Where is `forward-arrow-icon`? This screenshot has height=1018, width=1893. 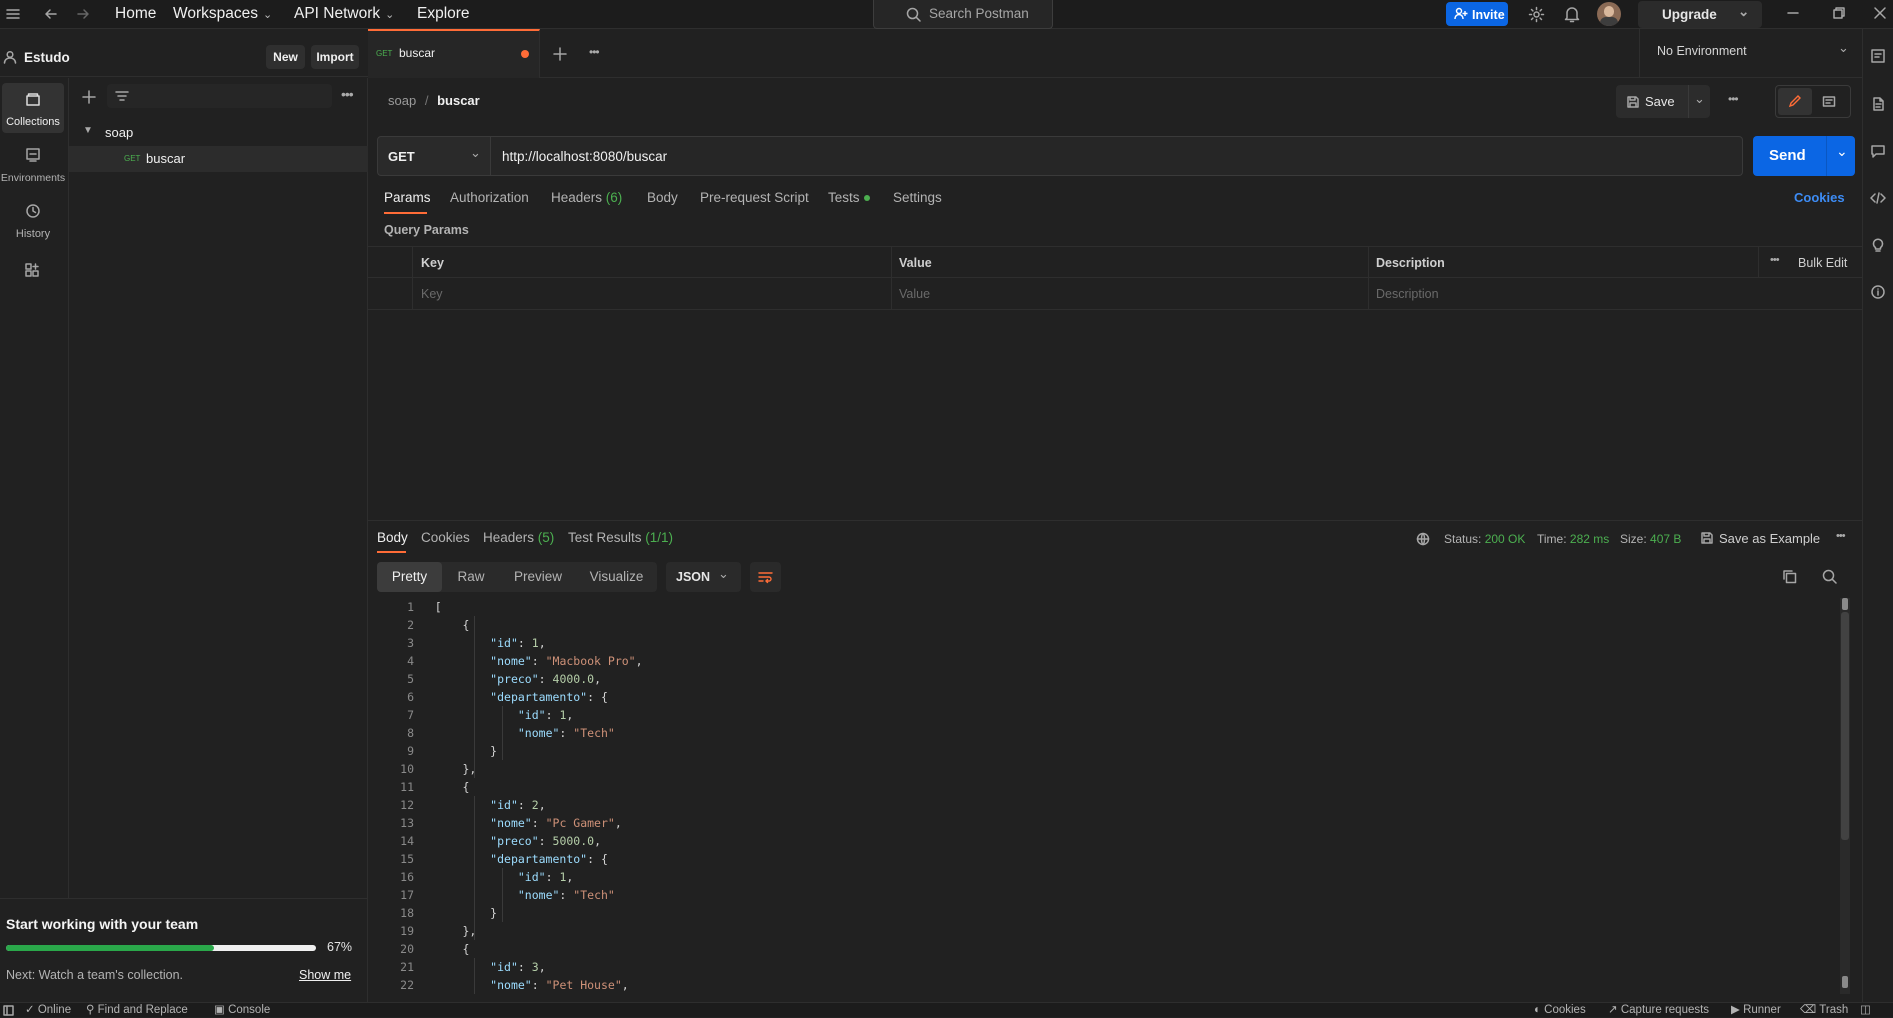 forward-arrow-icon is located at coordinates (83, 14).